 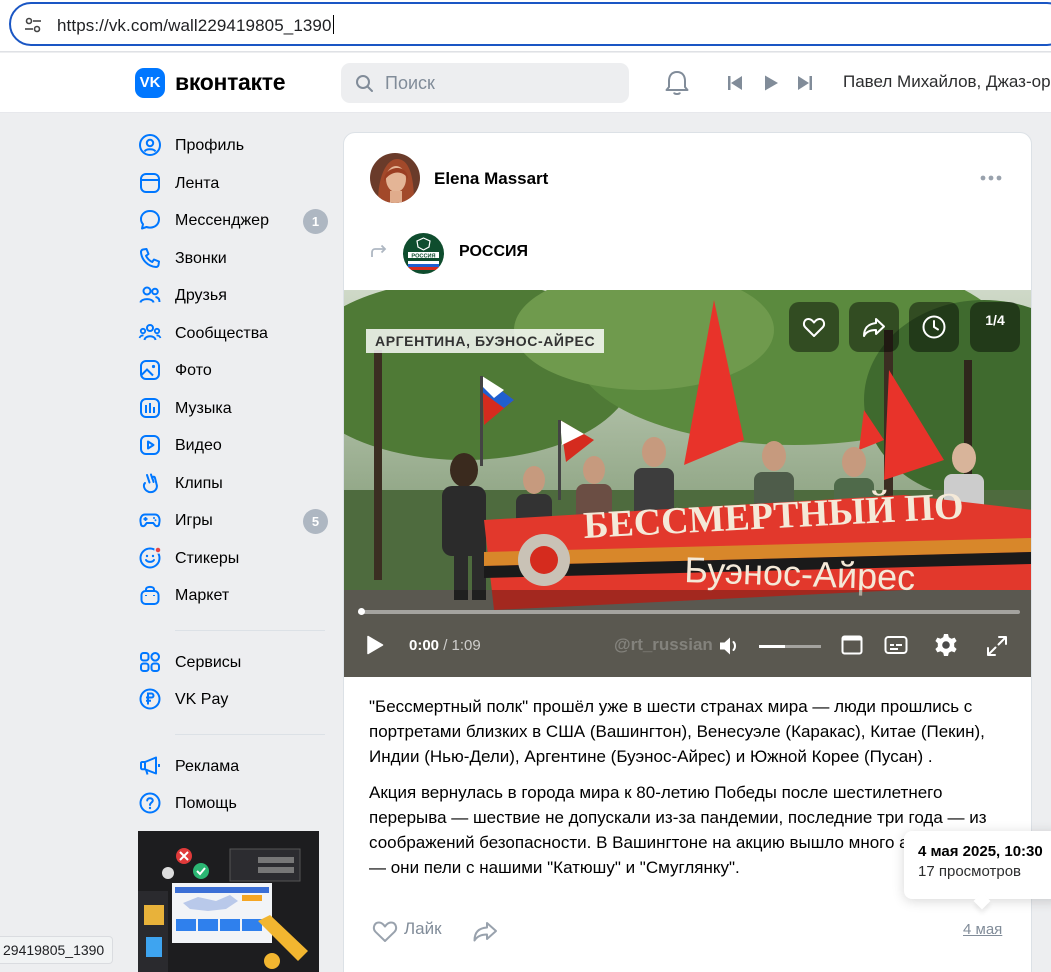 I want to click on play-track-icon, so click(x=771, y=83).